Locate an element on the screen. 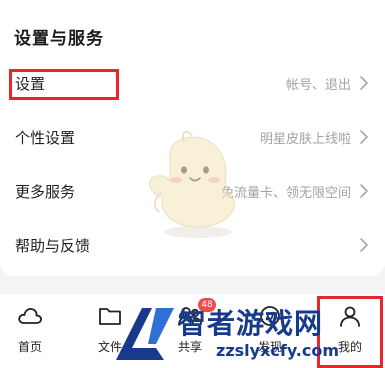 Image resolution: width=385 pixels, height=368 pixels. nav-discover-label: 发现 is located at coordinates (269, 347).